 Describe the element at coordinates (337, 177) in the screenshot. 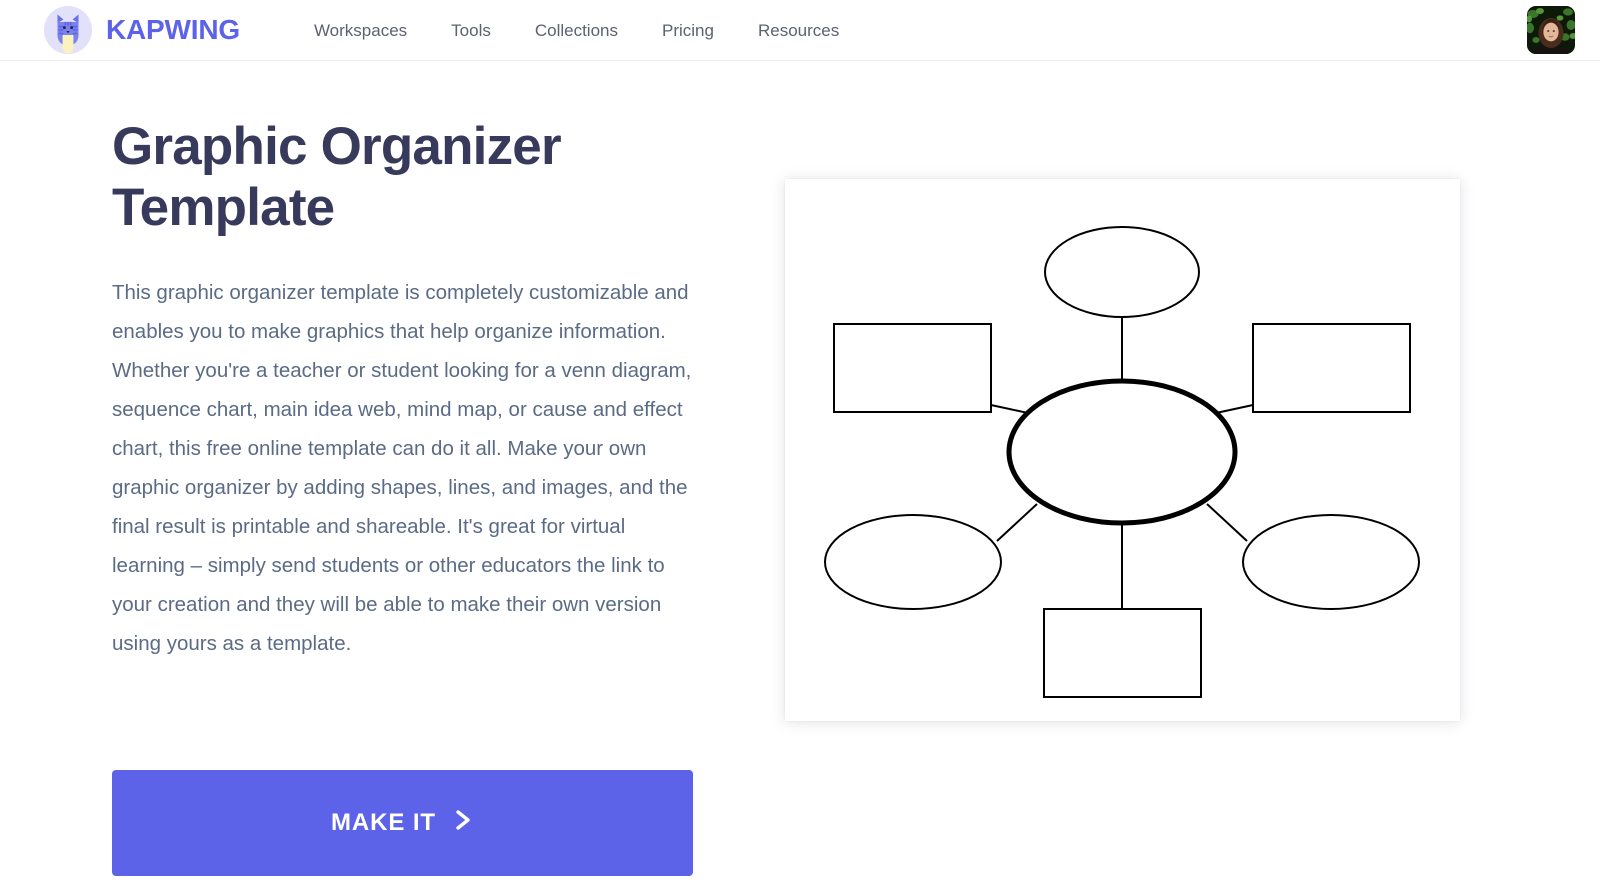

I see `page-title: Graphic Organizer Template` at that location.